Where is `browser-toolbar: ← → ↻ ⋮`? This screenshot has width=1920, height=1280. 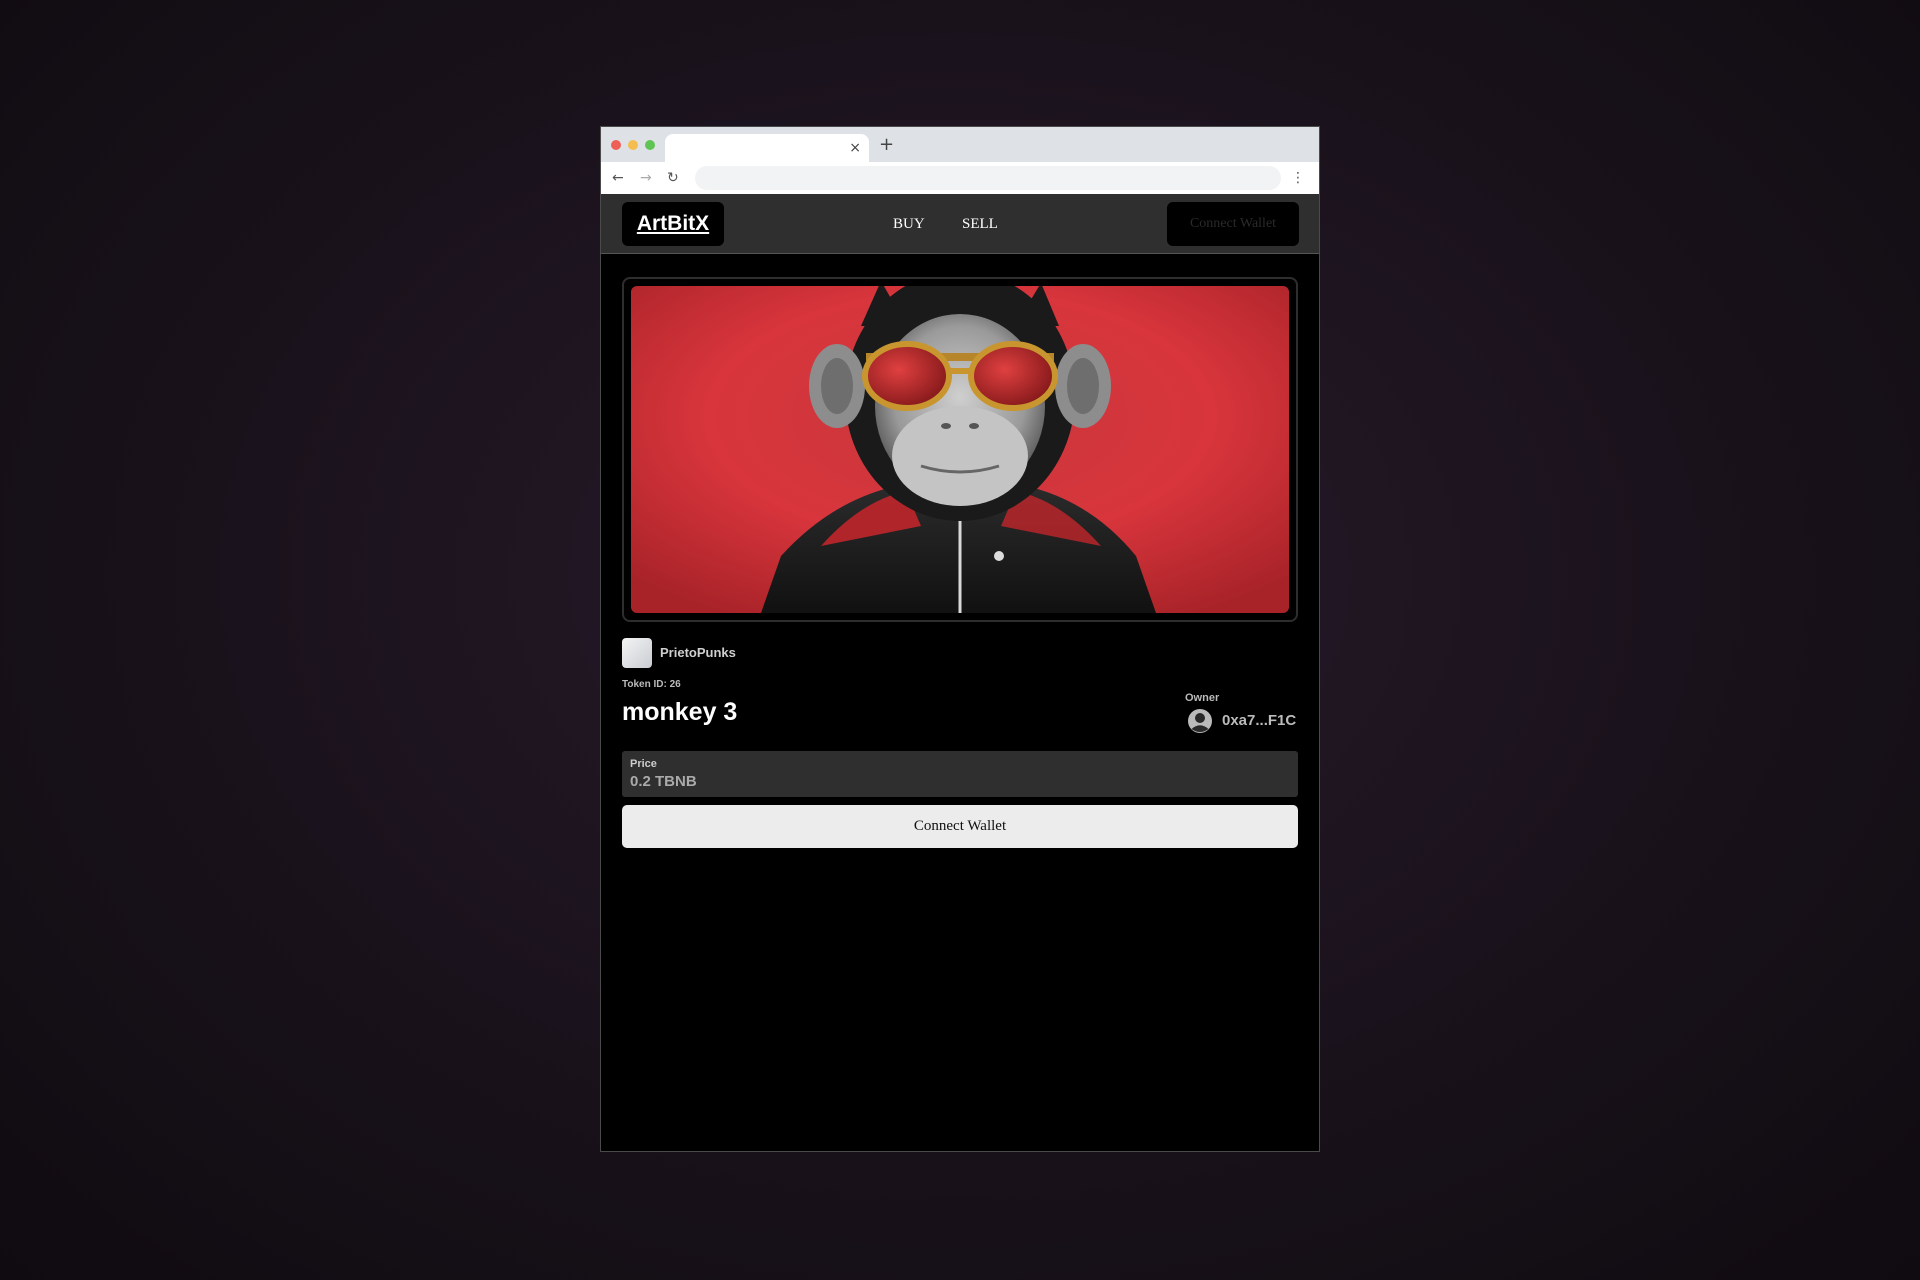 browser-toolbar: ← → ↻ ⋮ is located at coordinates (960, 178).